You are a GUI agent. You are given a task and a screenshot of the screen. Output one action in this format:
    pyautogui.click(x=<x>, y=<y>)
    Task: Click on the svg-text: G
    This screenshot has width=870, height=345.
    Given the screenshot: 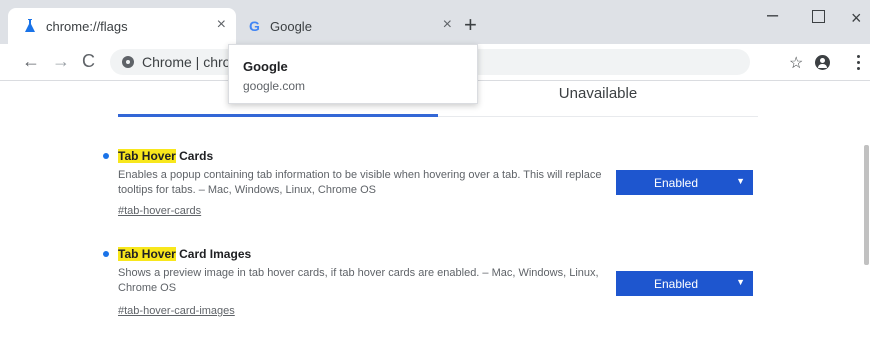 What is the action you would take?
    pyautogui.click(x=254, y=26)
    